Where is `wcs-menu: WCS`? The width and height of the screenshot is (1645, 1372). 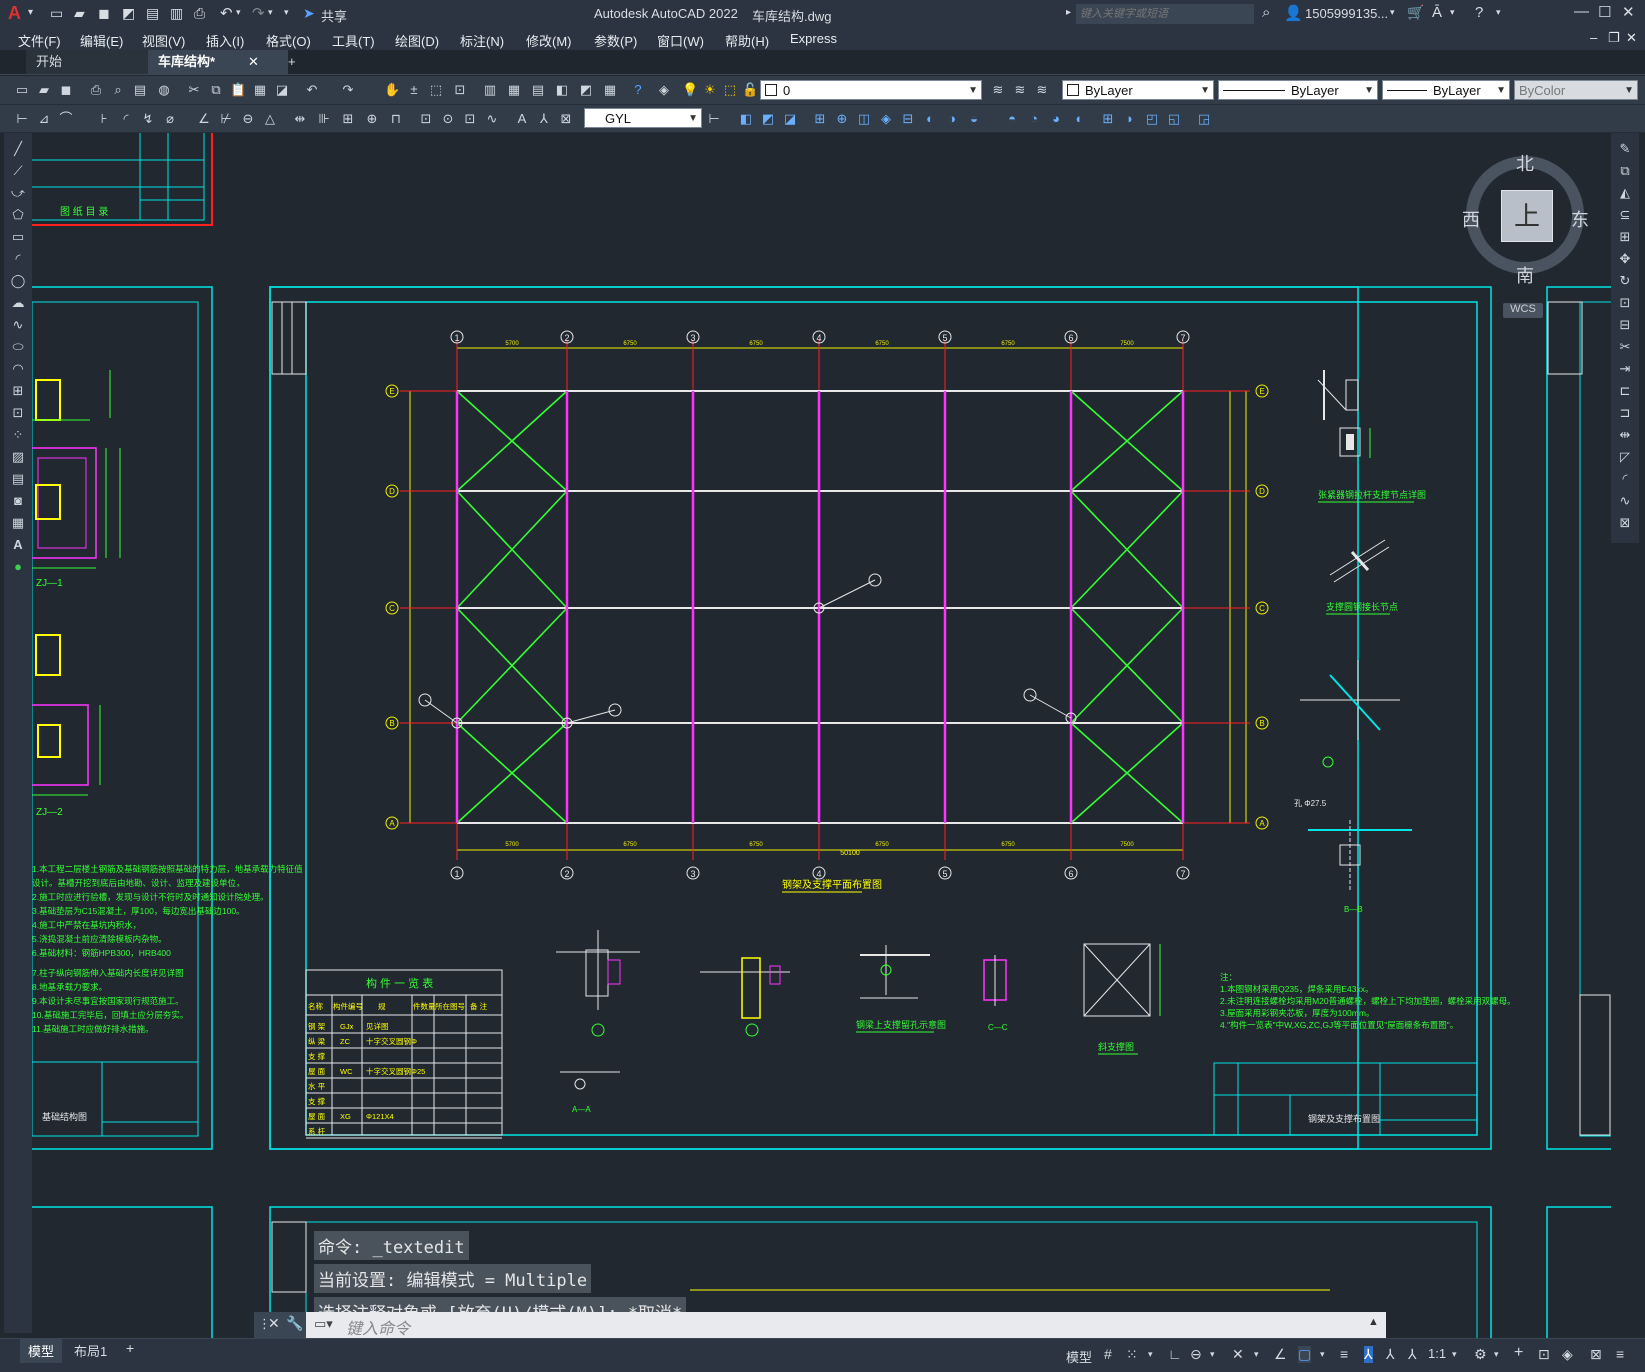 wcs-menu: WCS is located at coordinates (1523, 310).